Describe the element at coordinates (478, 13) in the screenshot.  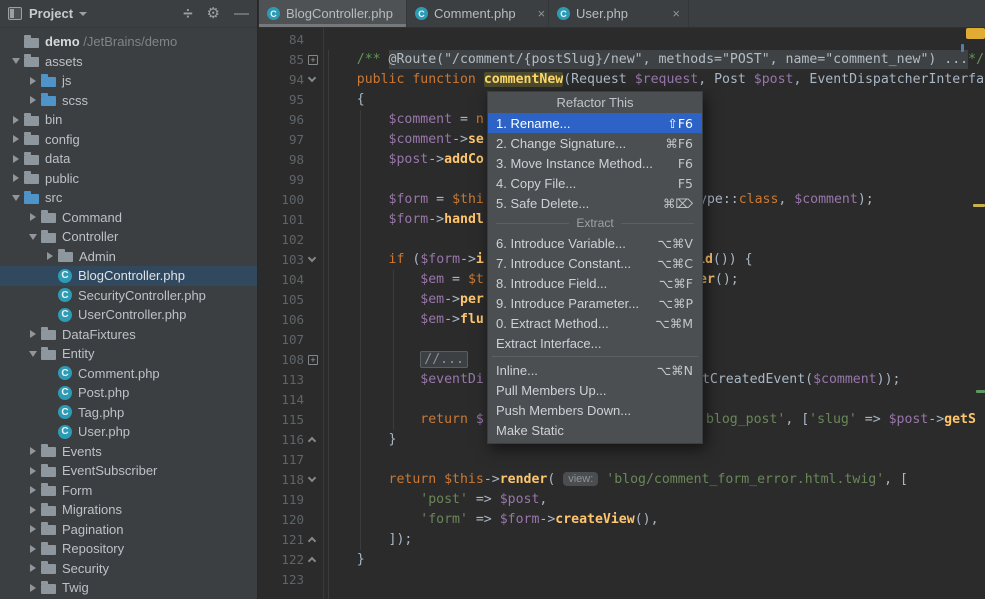
I see `tab-comment-php: C Comment.php ×` at that location.